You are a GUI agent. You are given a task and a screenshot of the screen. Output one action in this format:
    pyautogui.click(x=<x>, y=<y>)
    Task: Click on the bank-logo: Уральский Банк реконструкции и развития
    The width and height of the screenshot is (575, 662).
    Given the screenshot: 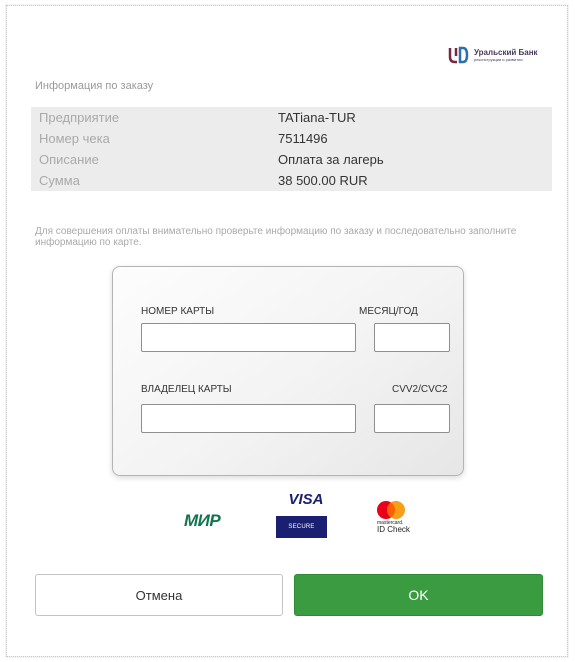 What is the action you would take?
    pyautogui.click(x=493, y=55)
    